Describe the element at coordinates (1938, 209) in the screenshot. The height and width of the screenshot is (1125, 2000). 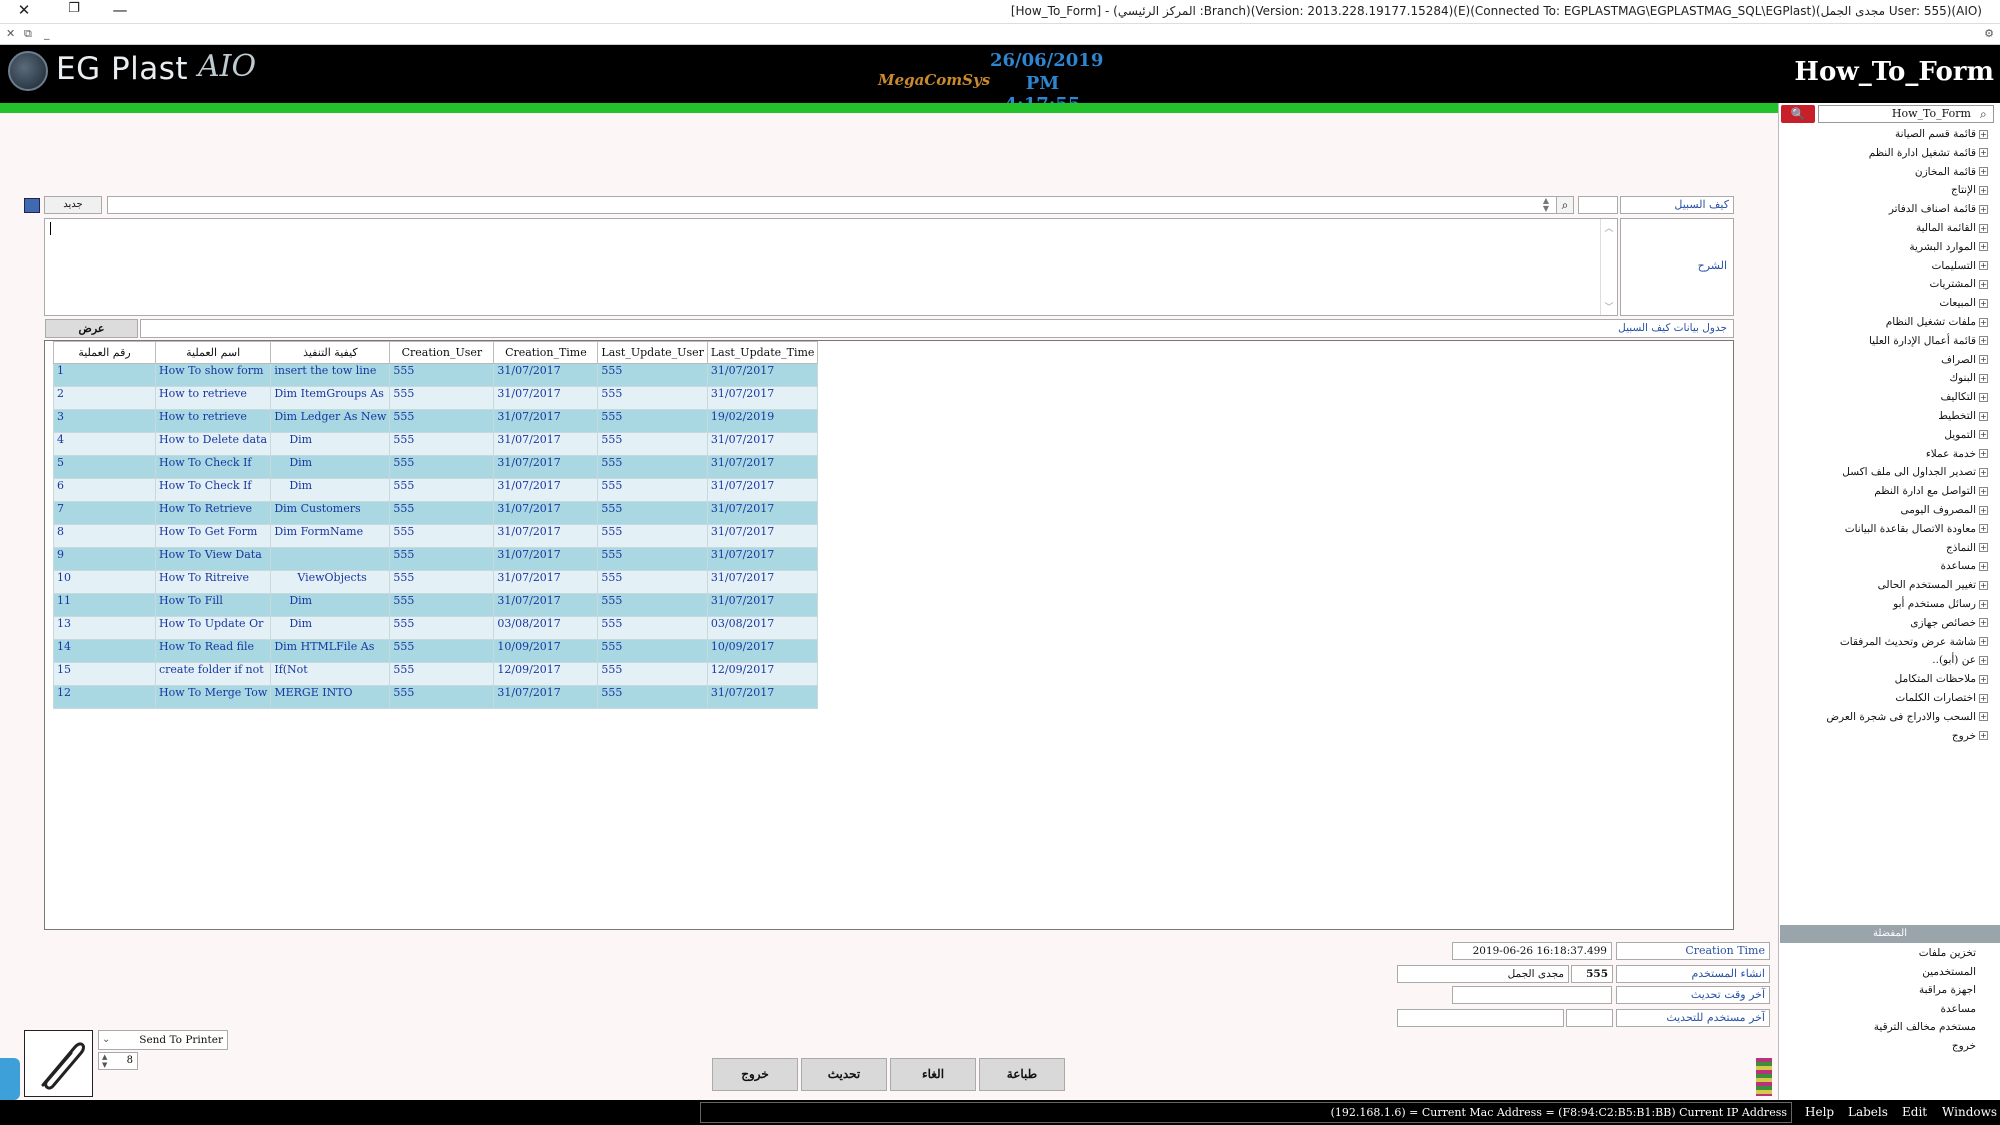
I see `tree-item: +قائمة اصناف الدفاتر` at that location.